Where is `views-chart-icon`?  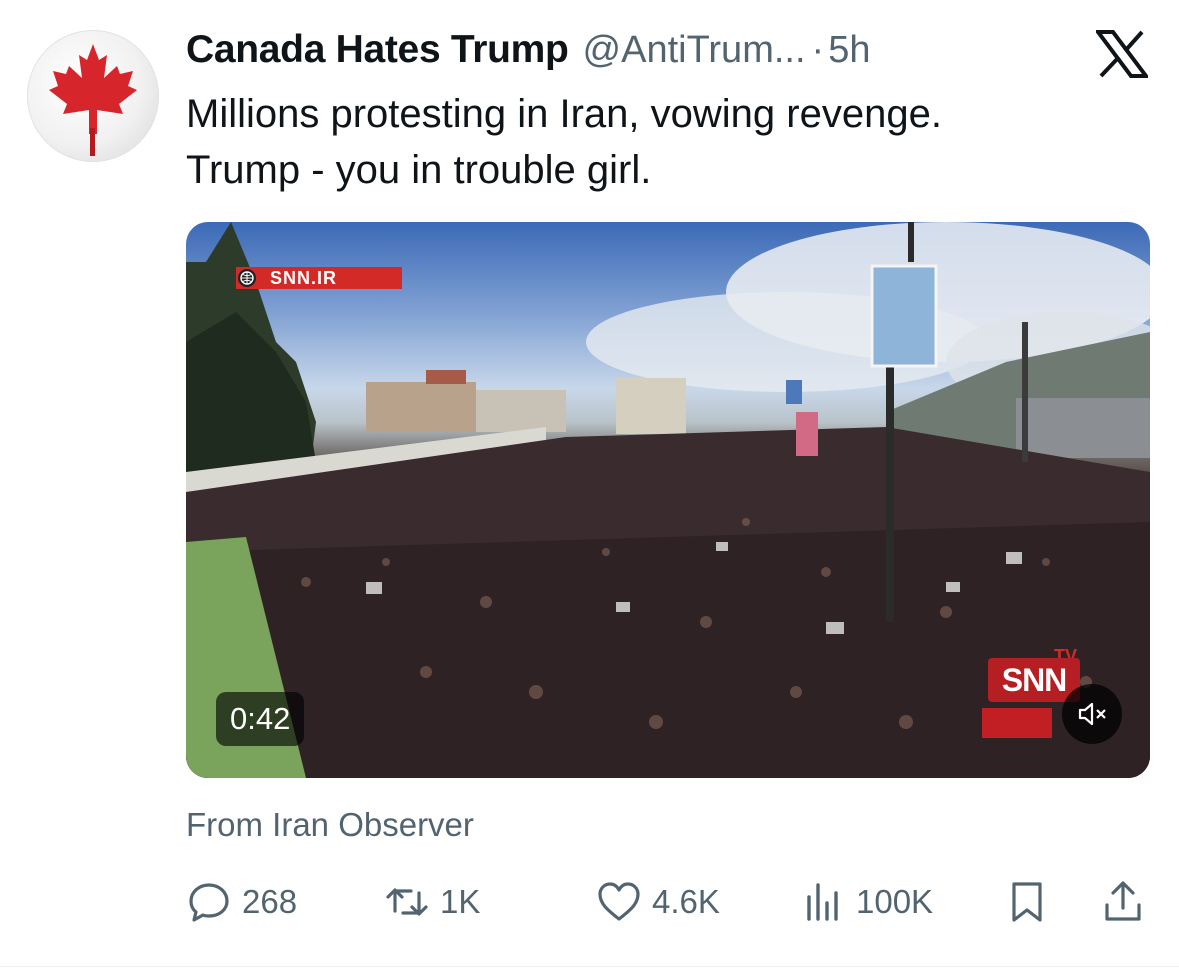 views-chart-icon is located at coordinates (822, 902).